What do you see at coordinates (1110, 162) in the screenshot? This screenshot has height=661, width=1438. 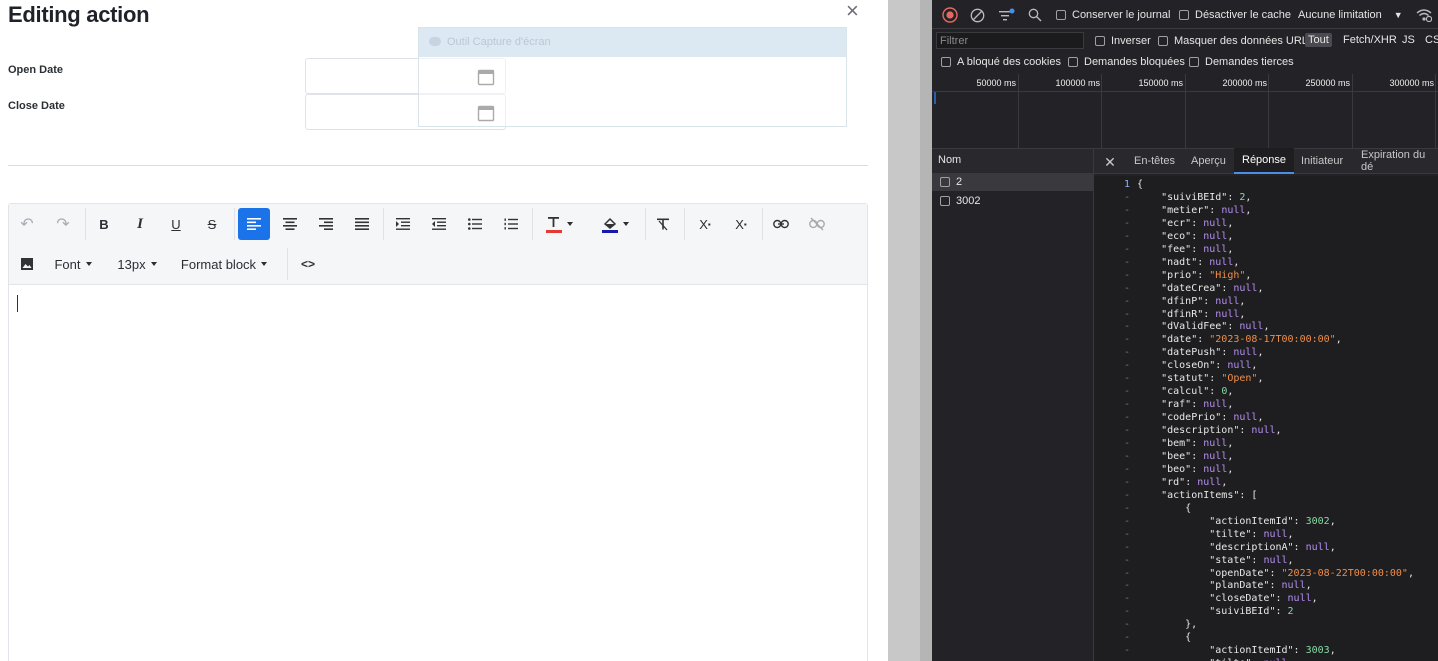 I see `close-icon: ✕` at bounding box center [1110, 162].